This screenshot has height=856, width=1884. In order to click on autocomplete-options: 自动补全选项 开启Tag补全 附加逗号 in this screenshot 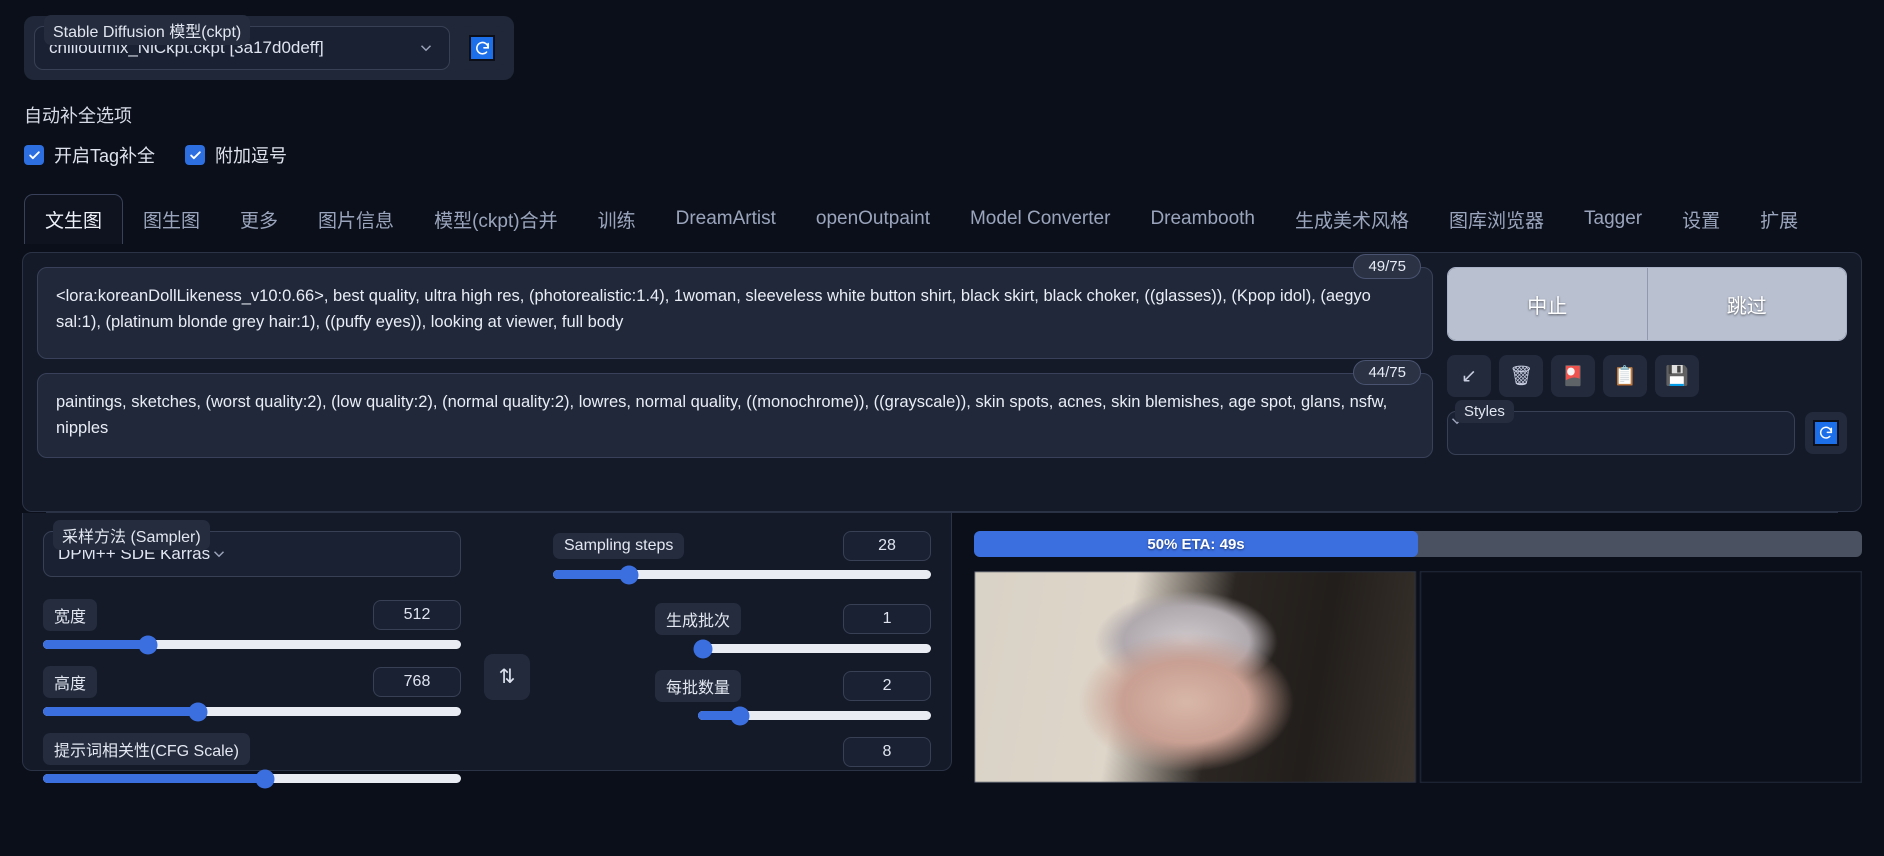, I will do `click(942, 124)`.